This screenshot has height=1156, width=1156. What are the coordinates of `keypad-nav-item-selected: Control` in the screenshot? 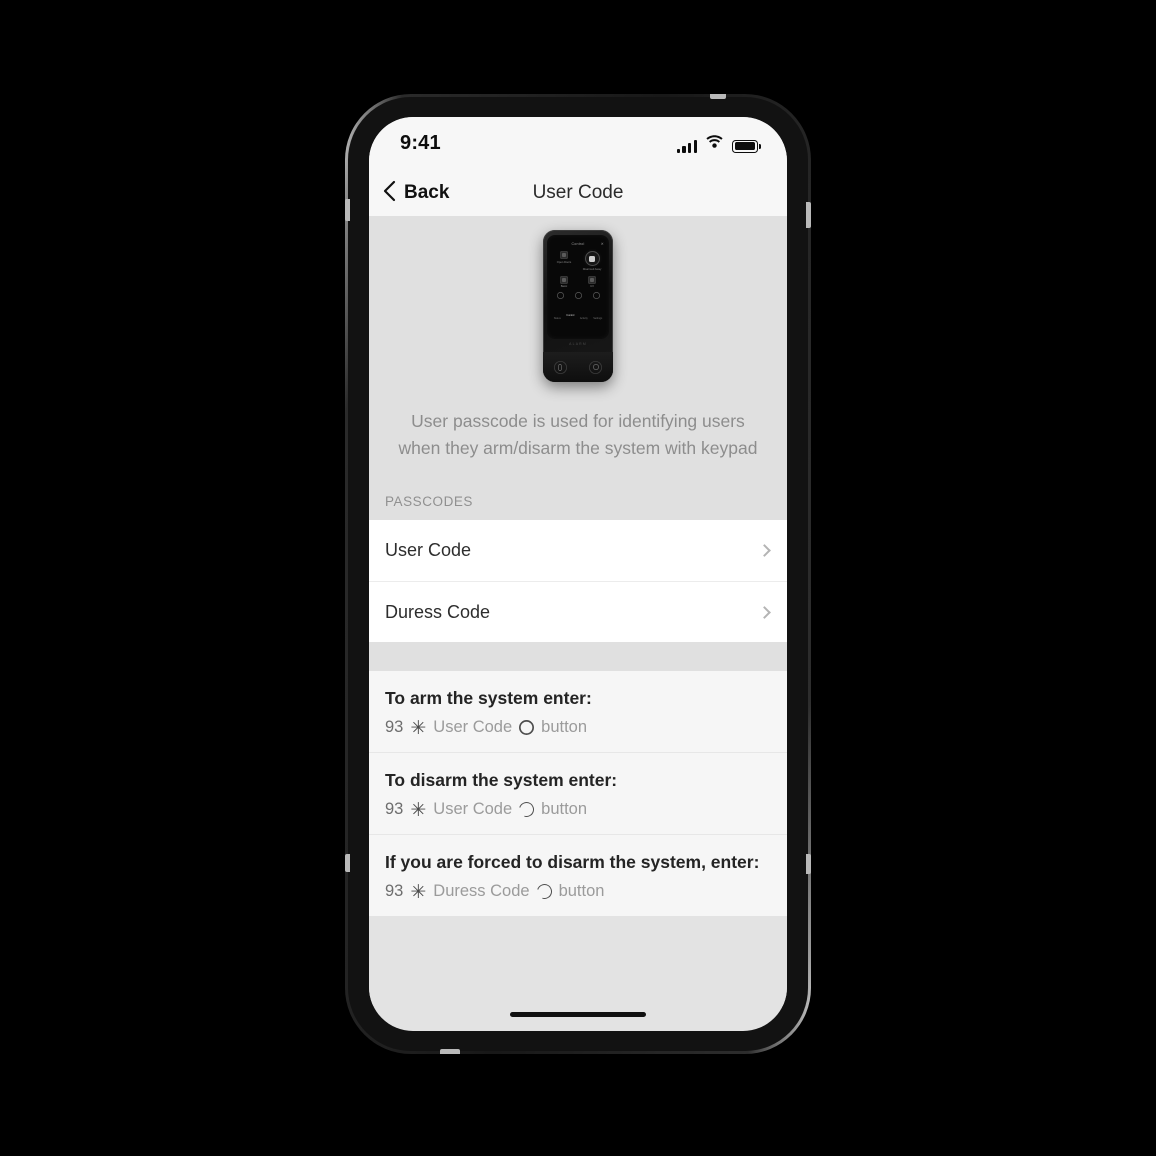 It's located at (570, 315).